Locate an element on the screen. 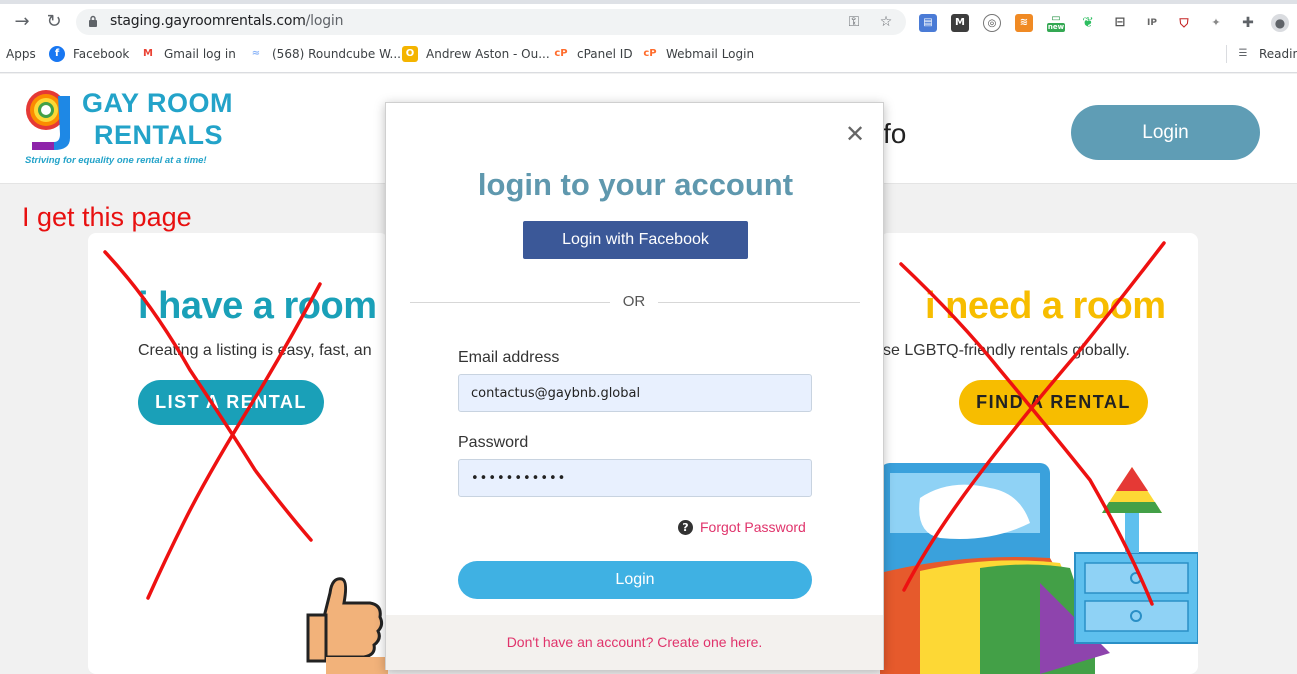 This screenshot has width=1297, height=674. need-room-title: i need a room is located at coordinates (1045, 306).